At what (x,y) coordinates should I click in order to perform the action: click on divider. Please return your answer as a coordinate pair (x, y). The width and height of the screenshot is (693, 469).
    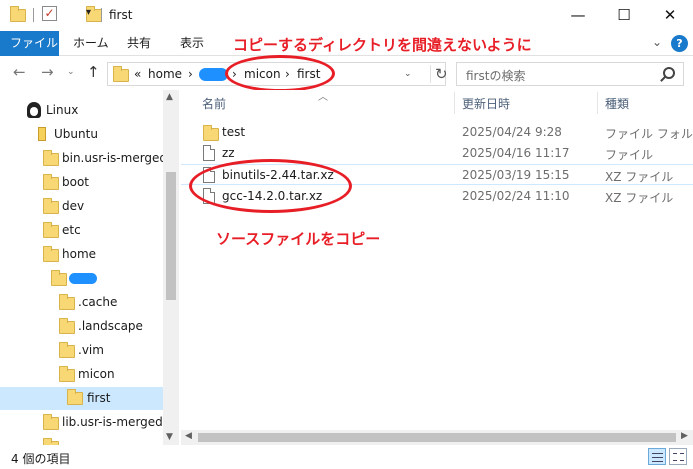
    Looking at the image, I should click on (101, 15).